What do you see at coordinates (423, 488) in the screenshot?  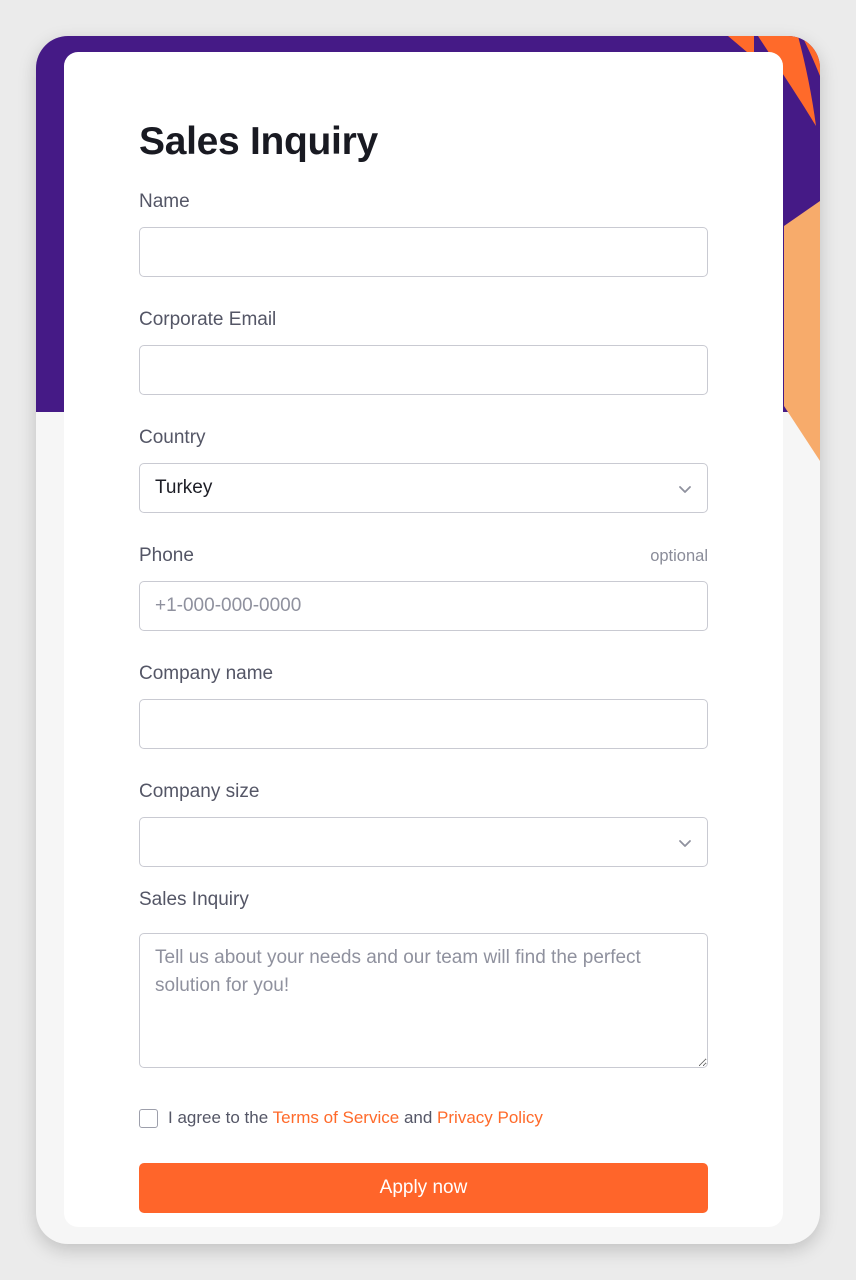 I see `country-select: Turkey` at bounding box center [423, 488].